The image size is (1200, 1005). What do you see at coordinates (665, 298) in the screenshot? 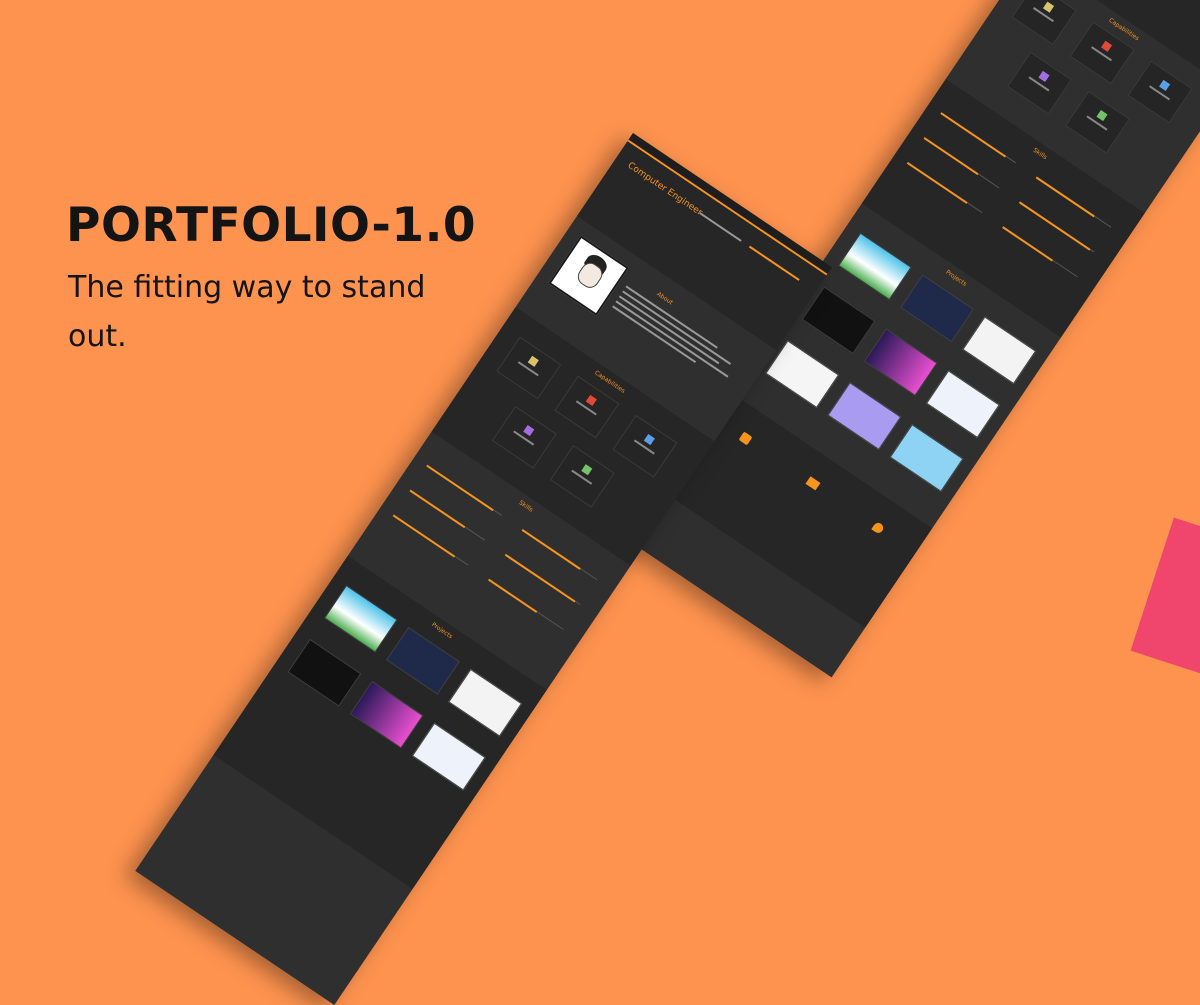
I see `about-title: About` at bounding box center [665, 298].